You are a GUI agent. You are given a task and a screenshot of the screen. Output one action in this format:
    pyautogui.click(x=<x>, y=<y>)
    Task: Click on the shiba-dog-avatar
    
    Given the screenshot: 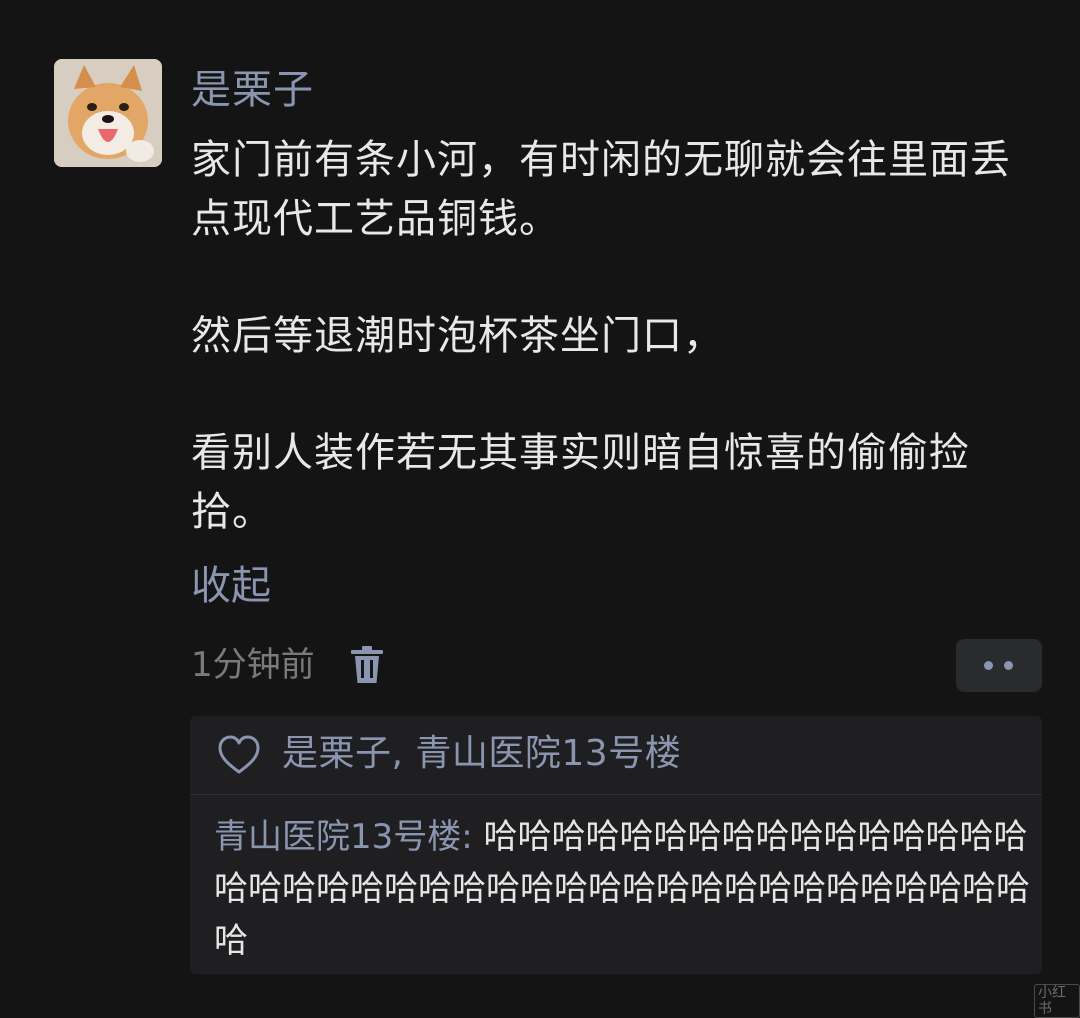 What is the action you would take?
    pyautogui.click(x=108, y=113)
    